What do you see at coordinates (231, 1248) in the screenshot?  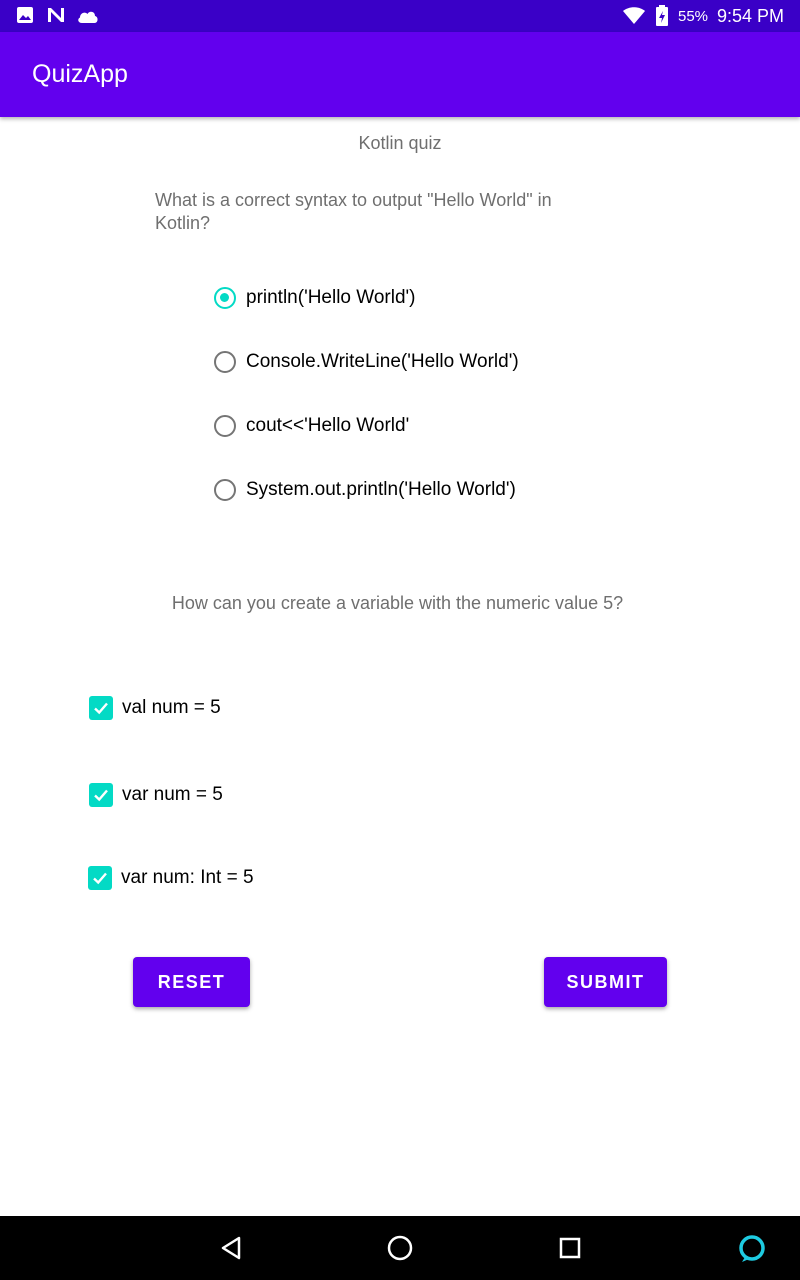 I see `back-icon` at bounding box center [231, 1248].